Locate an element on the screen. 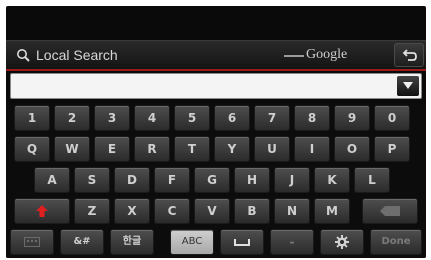 This screenshot has width=431, height=260. key-t: T is located at coordinates (192, 149).